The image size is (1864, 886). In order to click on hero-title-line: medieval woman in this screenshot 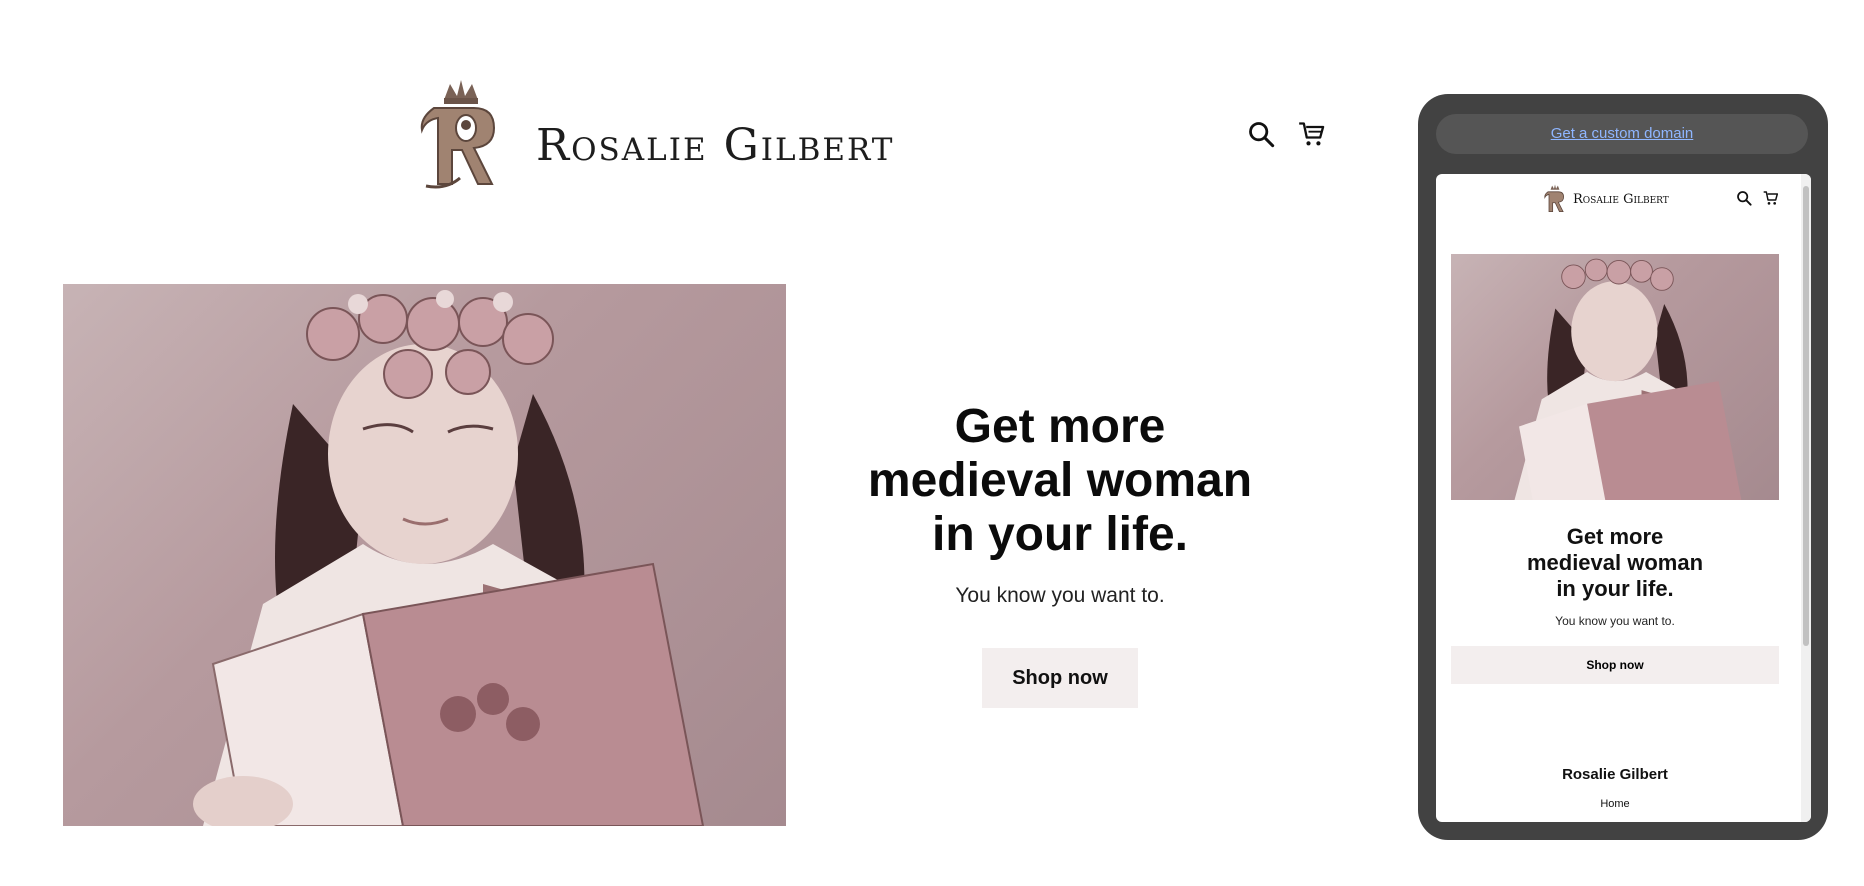, I will do `click(1060, 480)`.